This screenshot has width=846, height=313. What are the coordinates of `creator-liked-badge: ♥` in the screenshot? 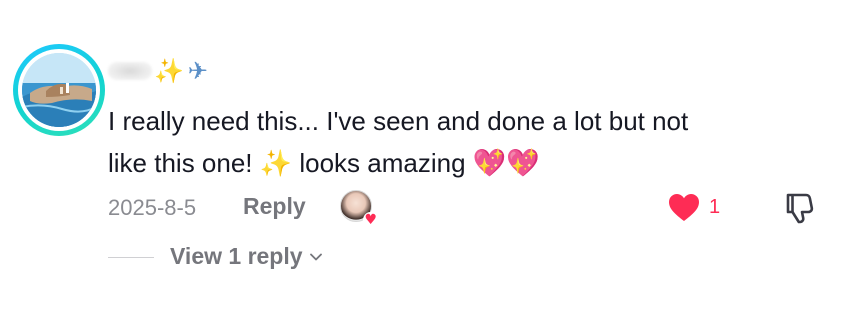 It's located at (359, 209).